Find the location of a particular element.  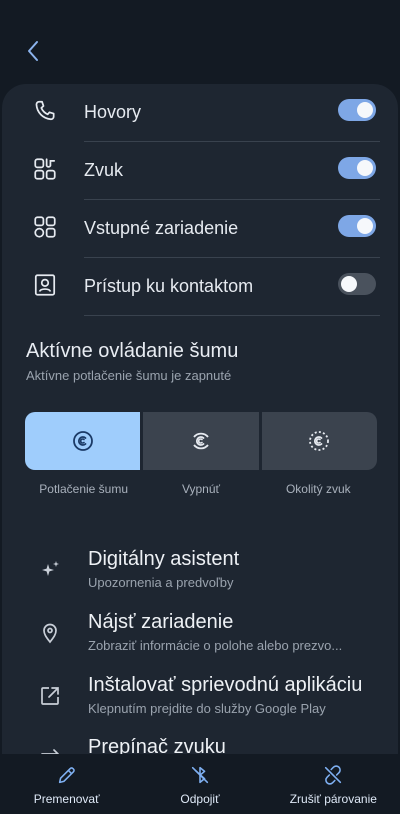

contacts-toggle is located at coordinates (357, 284).